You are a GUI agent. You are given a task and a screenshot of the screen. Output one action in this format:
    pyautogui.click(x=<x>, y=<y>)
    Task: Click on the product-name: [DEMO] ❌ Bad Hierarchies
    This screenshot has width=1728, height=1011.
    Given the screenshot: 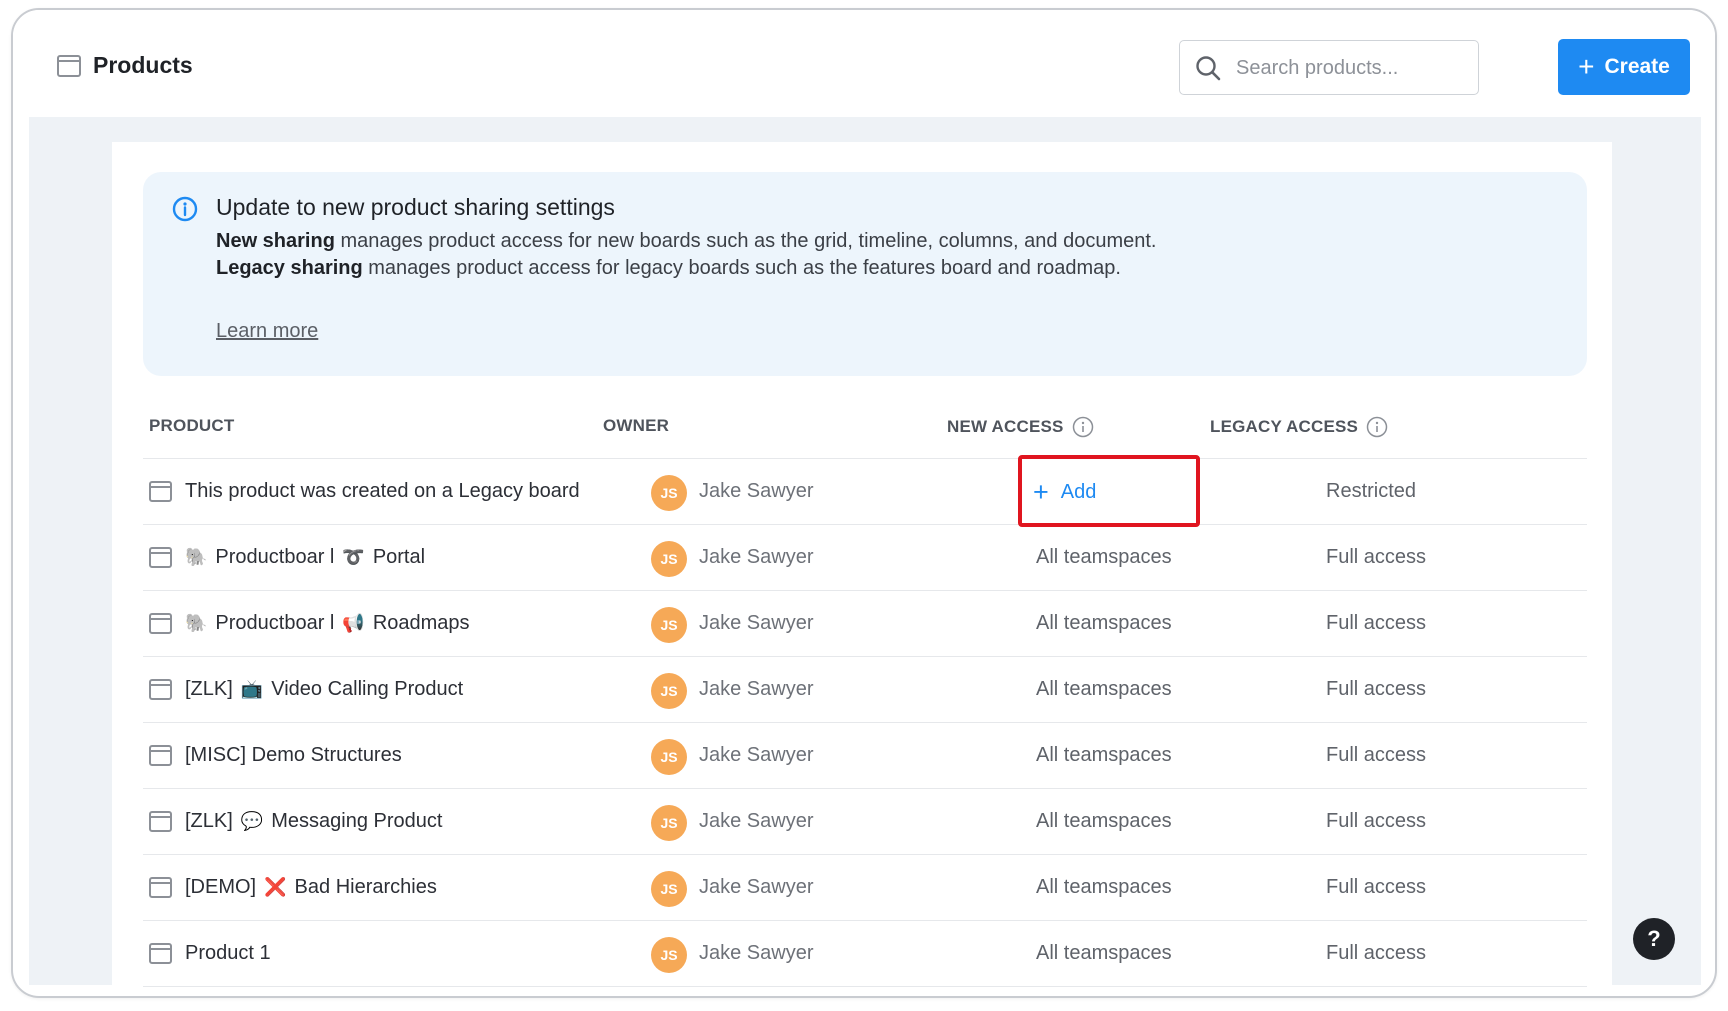 What is the action you would take?
    pyautogui.click(x=311, y=887)
    